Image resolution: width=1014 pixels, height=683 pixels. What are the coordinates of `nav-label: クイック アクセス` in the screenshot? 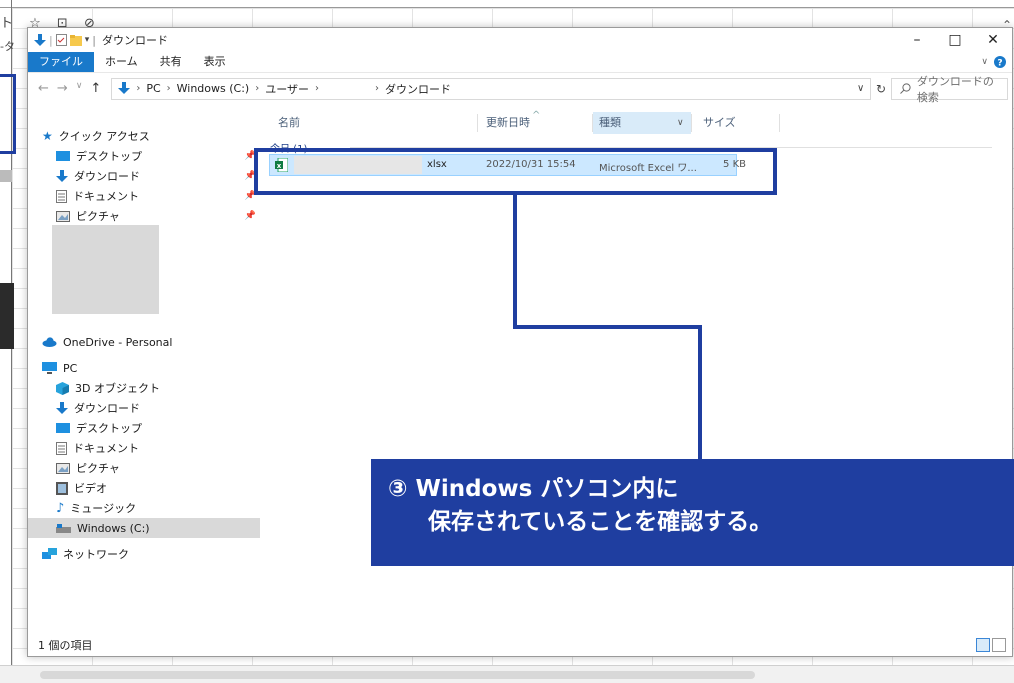 It's located at (104, 136).